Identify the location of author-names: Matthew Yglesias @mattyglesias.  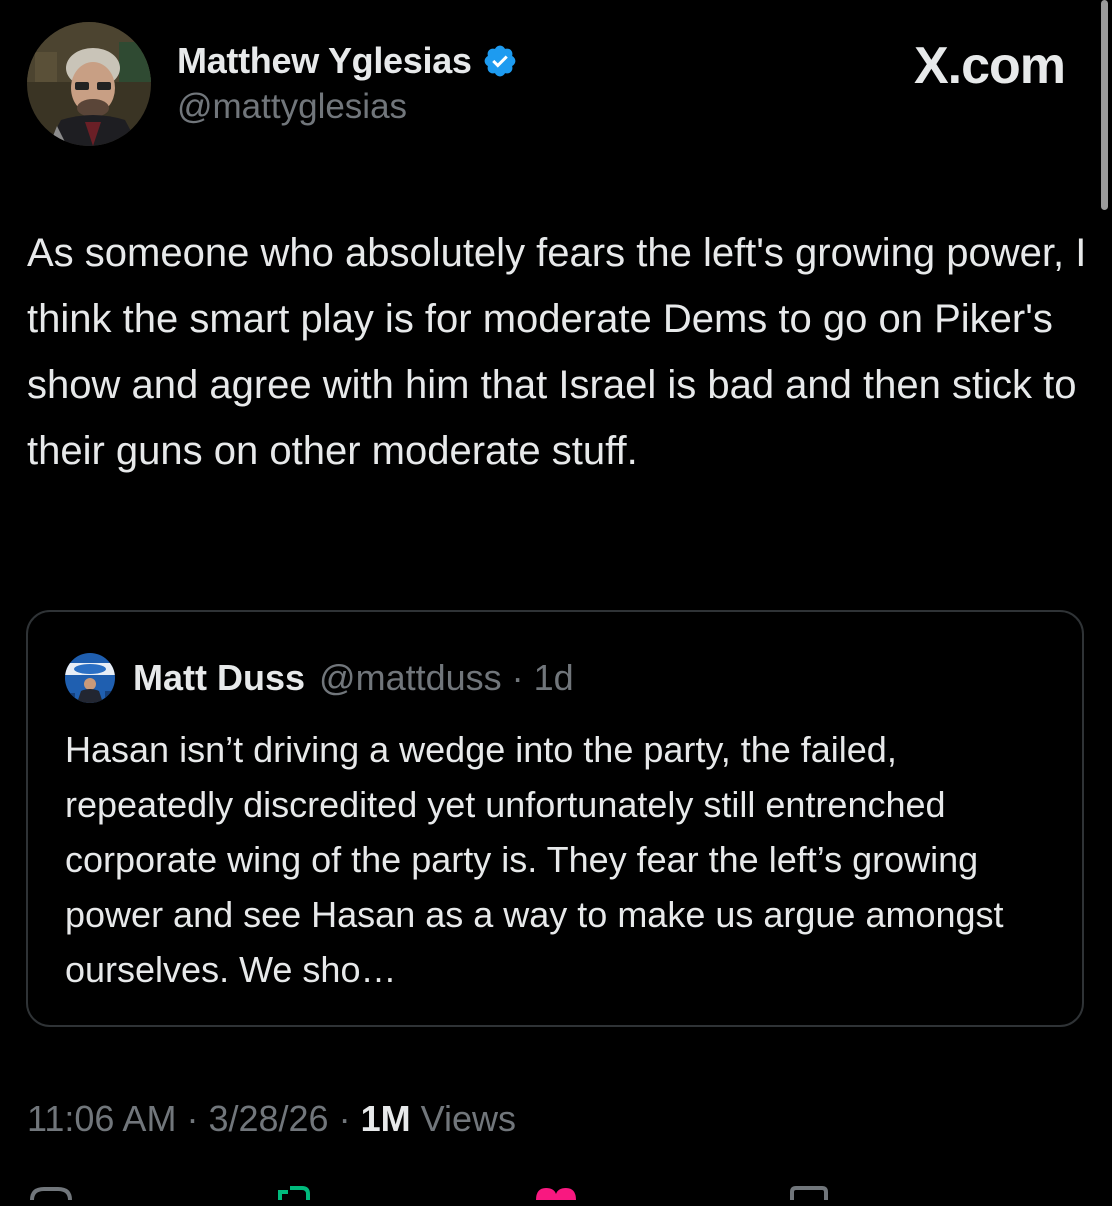
(347, 82).